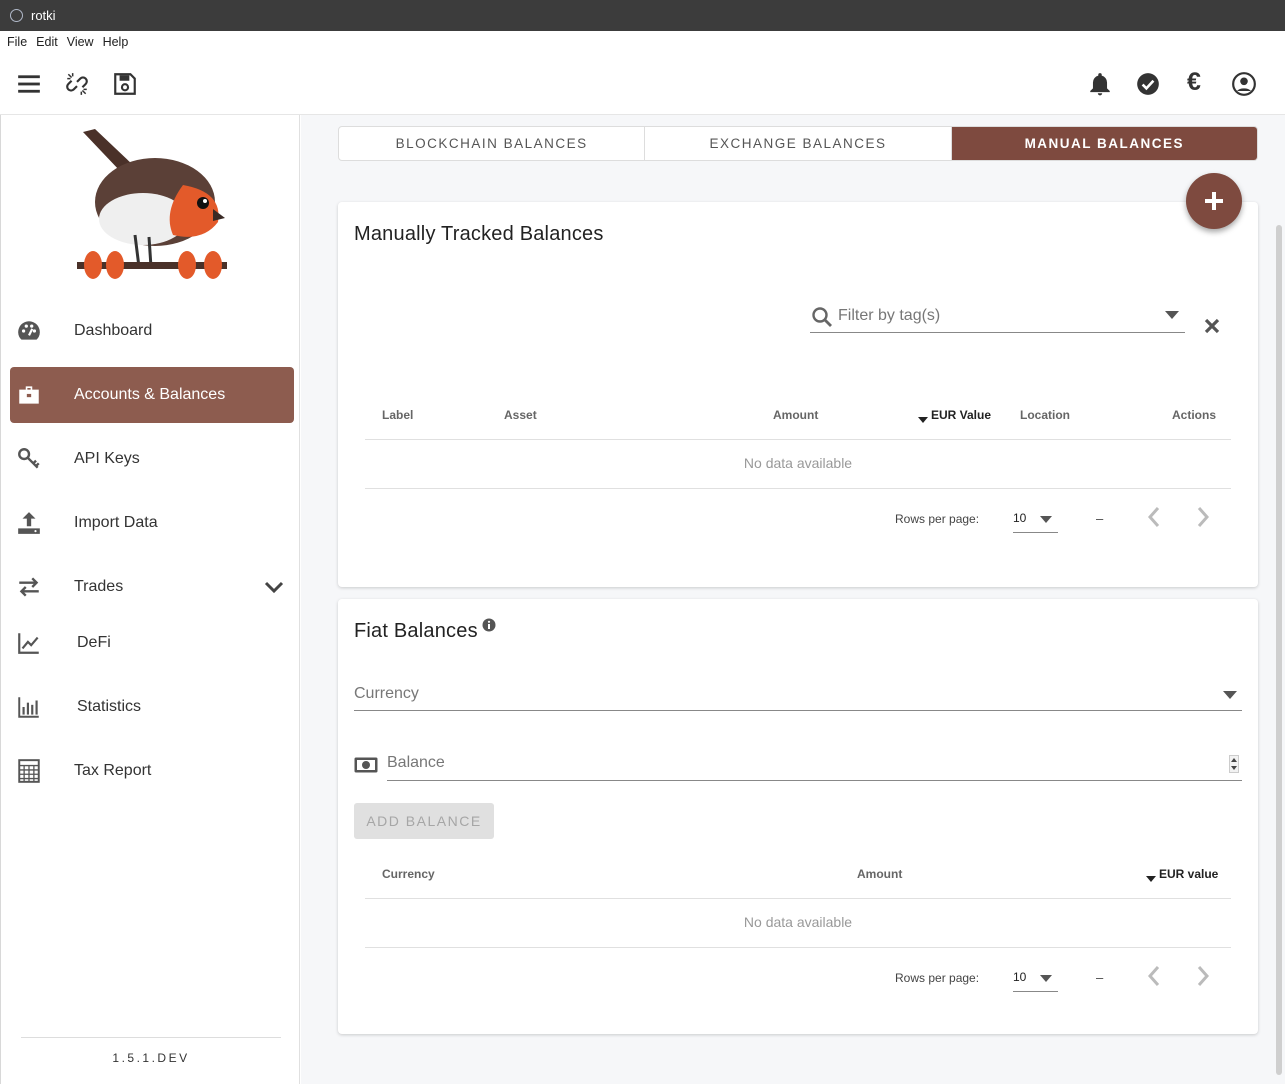 This screenshot has height=1084, width=1285. Describe the element at coordinates (43, 15) in the screenshot. I see `window-title: rotki` at that location.